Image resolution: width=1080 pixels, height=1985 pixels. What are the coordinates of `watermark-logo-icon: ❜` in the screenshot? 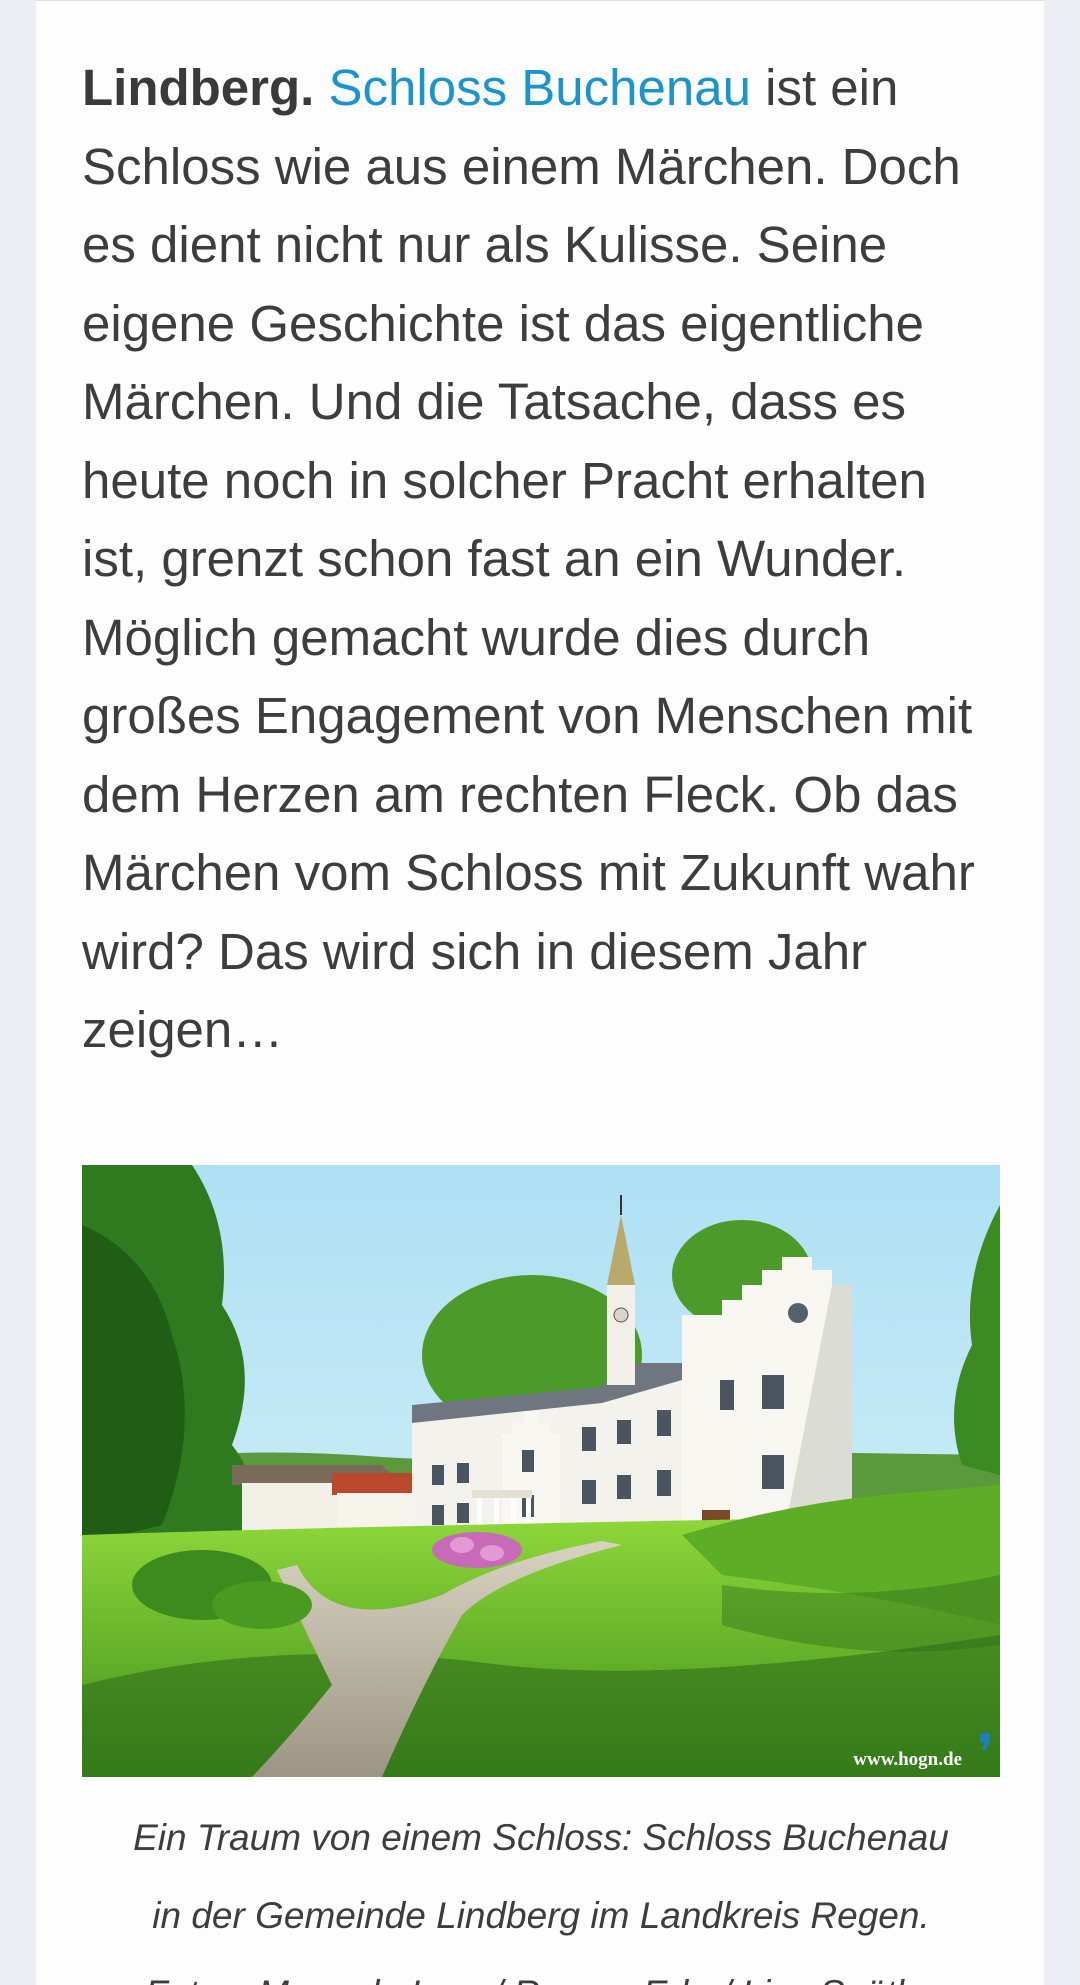 It's located at (985, 1752).